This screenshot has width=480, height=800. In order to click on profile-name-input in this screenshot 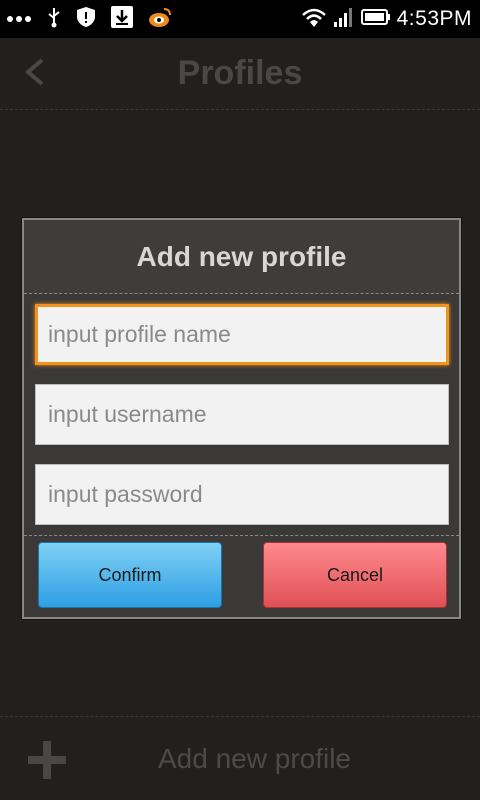, I will do `click(242, 334)`.